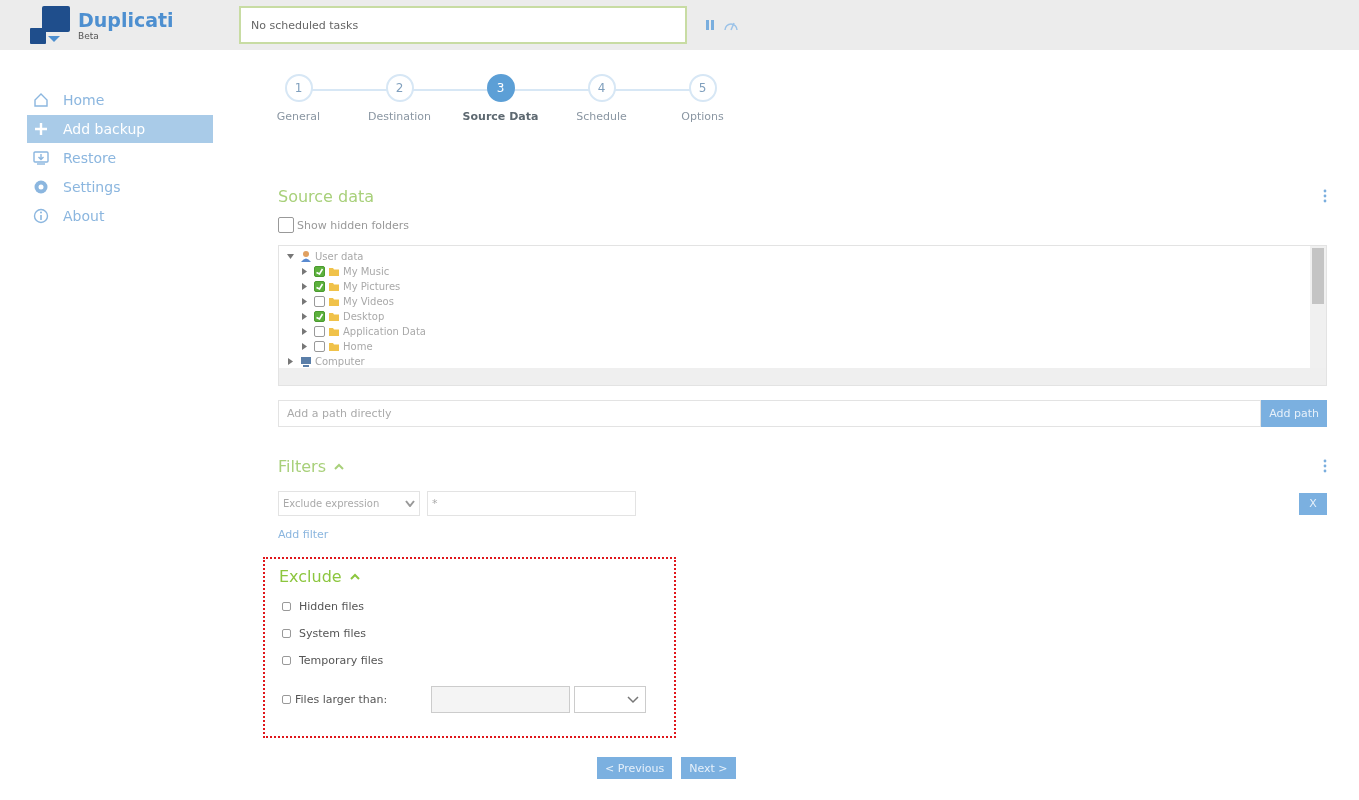  I want to click on gear-icon, so click(41, 187).